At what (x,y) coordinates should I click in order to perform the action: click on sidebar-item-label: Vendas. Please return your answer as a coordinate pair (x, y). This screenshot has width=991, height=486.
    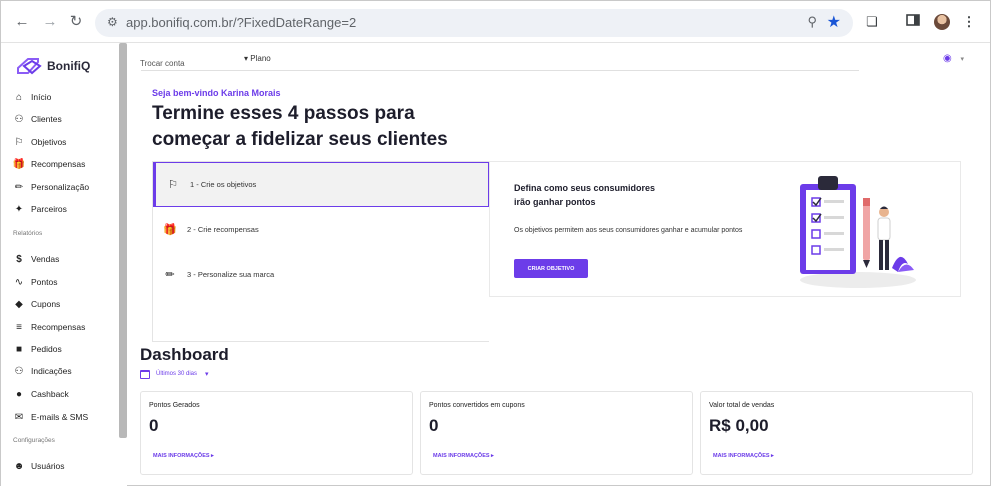
    Looking at the image, I should click on (45, 259).